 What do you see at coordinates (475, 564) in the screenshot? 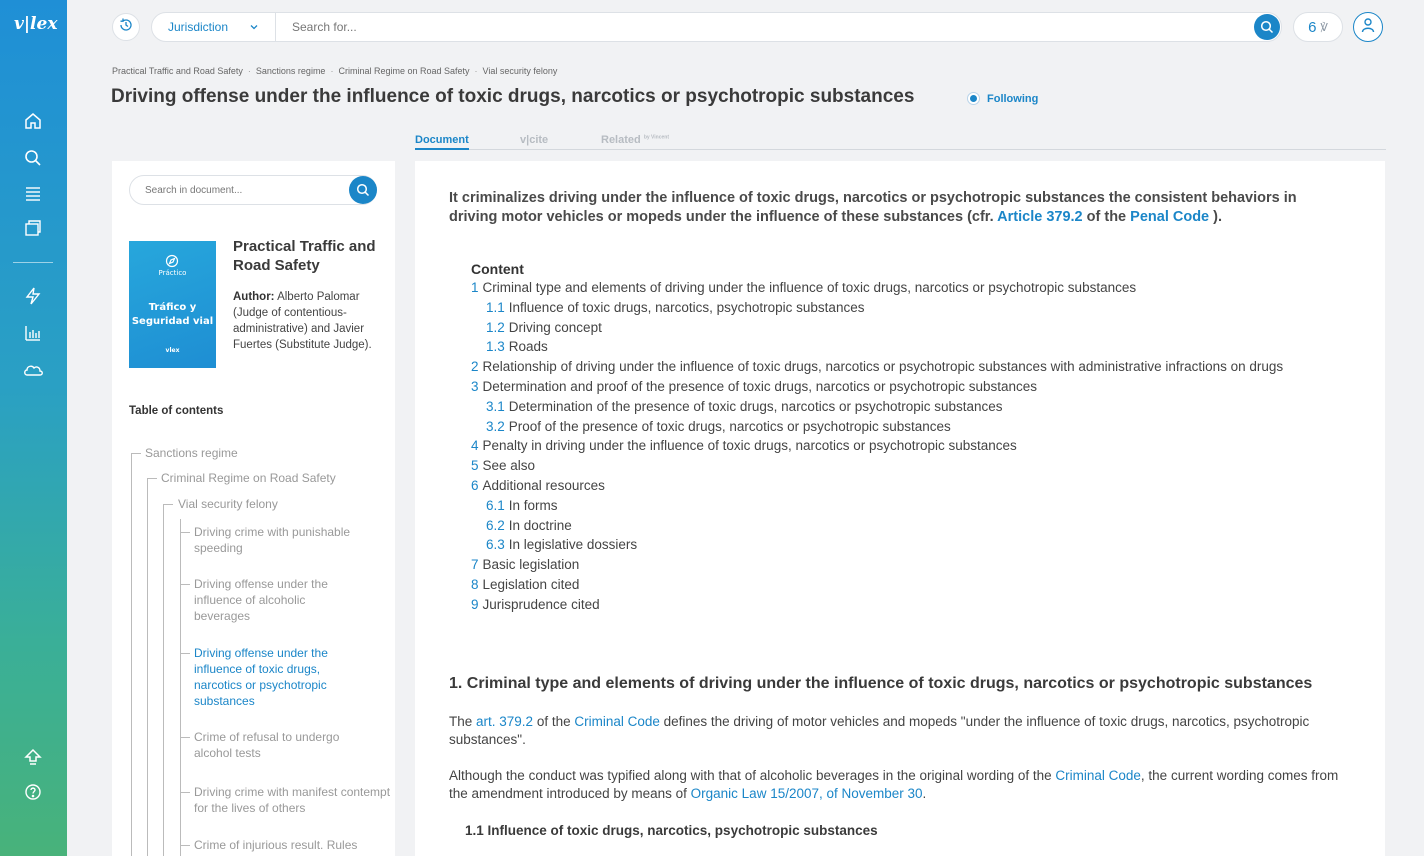
I see `contents-item-number: 7` at bounding box center [475, 564].